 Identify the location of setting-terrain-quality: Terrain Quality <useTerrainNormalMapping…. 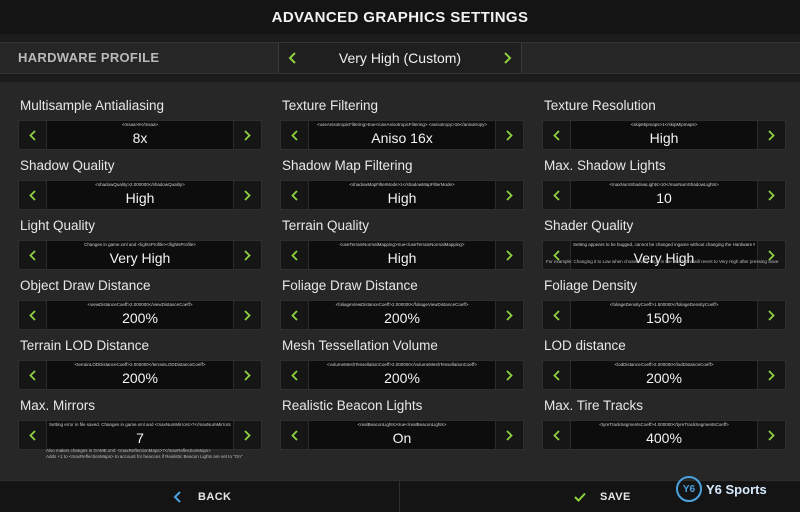
(402, 244).